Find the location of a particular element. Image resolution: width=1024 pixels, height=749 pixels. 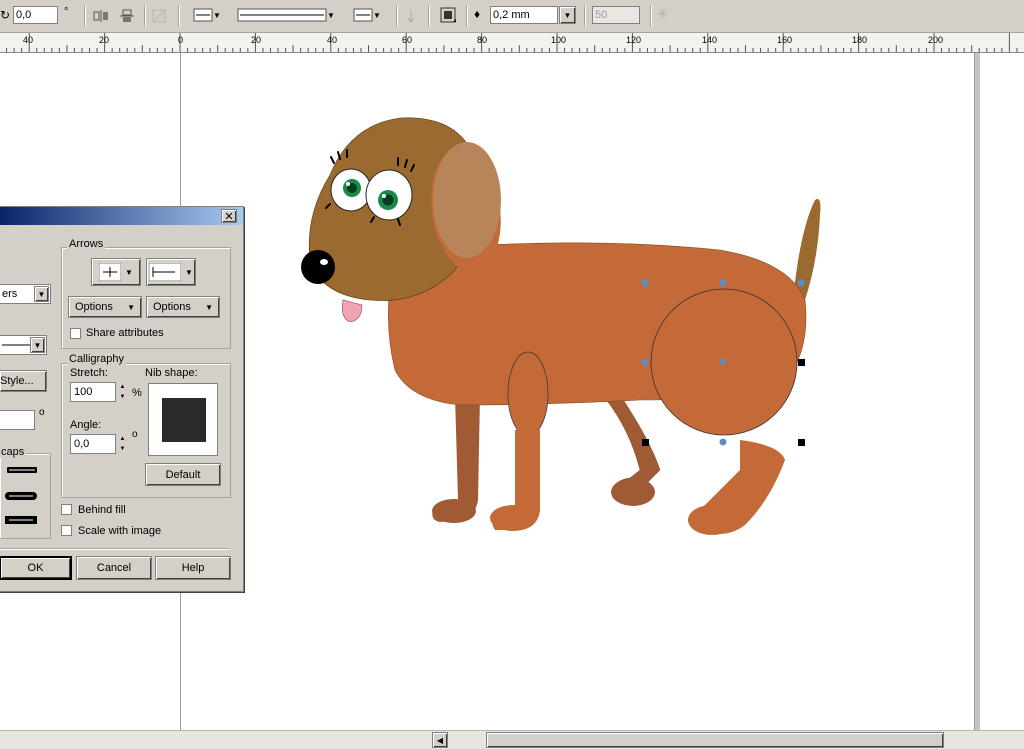

cancel-button: Cancel is located at coordinates (114, 568).